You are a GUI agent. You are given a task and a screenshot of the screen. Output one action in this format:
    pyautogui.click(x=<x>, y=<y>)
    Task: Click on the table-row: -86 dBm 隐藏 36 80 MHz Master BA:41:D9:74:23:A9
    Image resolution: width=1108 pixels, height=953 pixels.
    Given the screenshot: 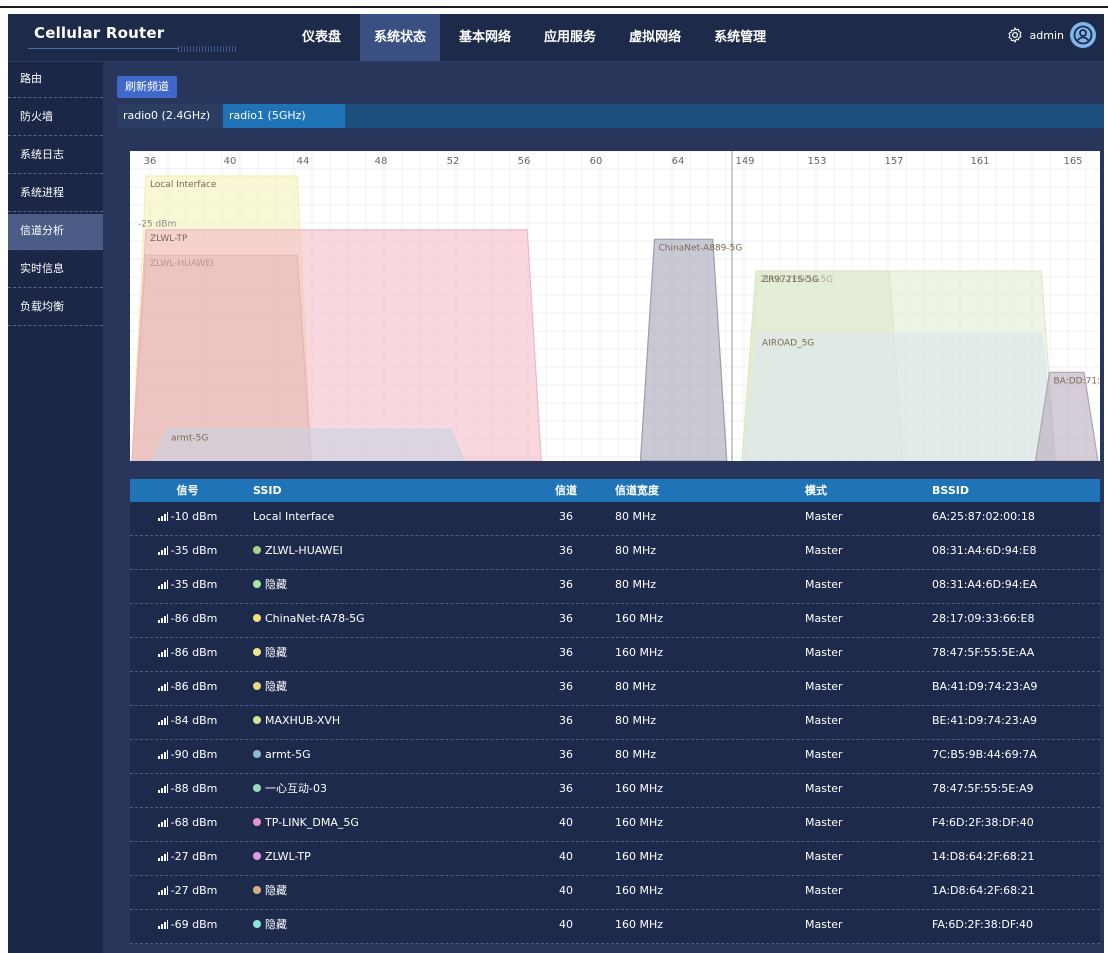 What is the action you would take?
    pyautogui.click(x=615, y=689)
    